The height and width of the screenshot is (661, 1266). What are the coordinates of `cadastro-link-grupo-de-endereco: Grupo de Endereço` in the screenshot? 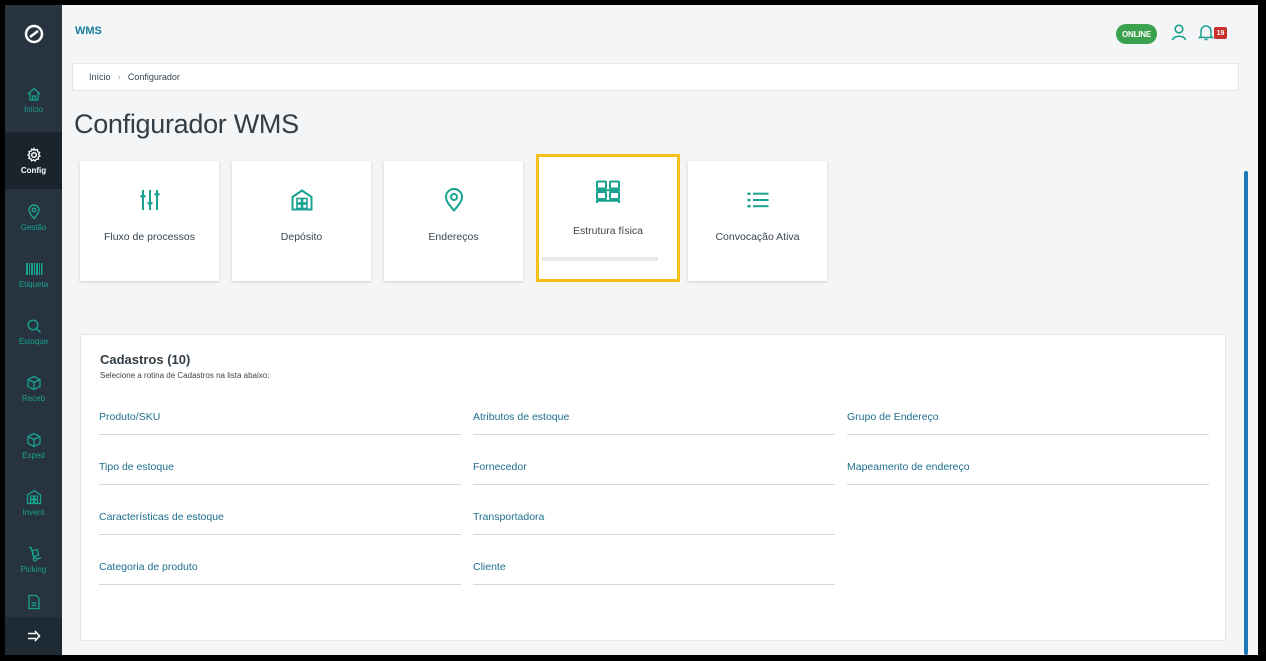 It's located at (1028, 421).